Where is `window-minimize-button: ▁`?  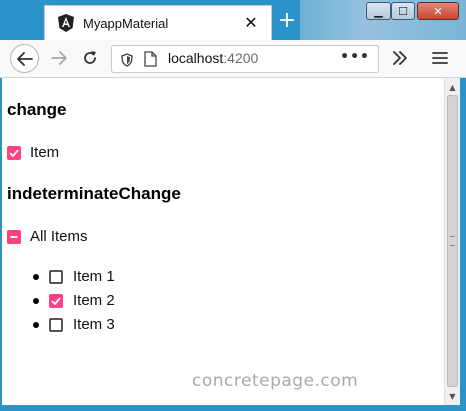 window-minimize-button: ▁ is located at coordinates (378, 11).